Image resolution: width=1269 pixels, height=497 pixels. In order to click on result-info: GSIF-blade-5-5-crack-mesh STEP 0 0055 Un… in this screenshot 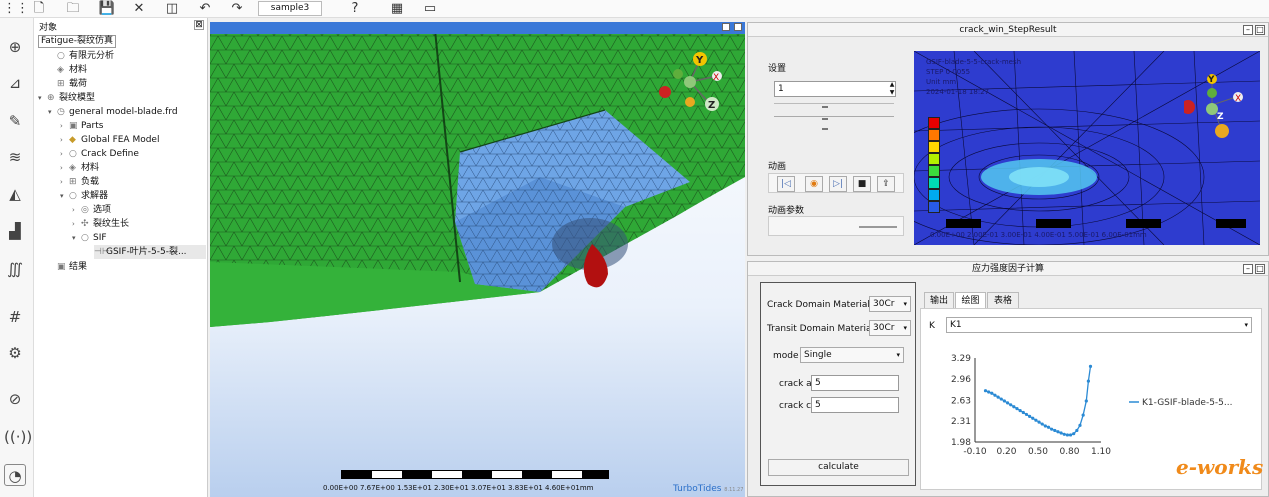, I will do `click(974, 77)`.